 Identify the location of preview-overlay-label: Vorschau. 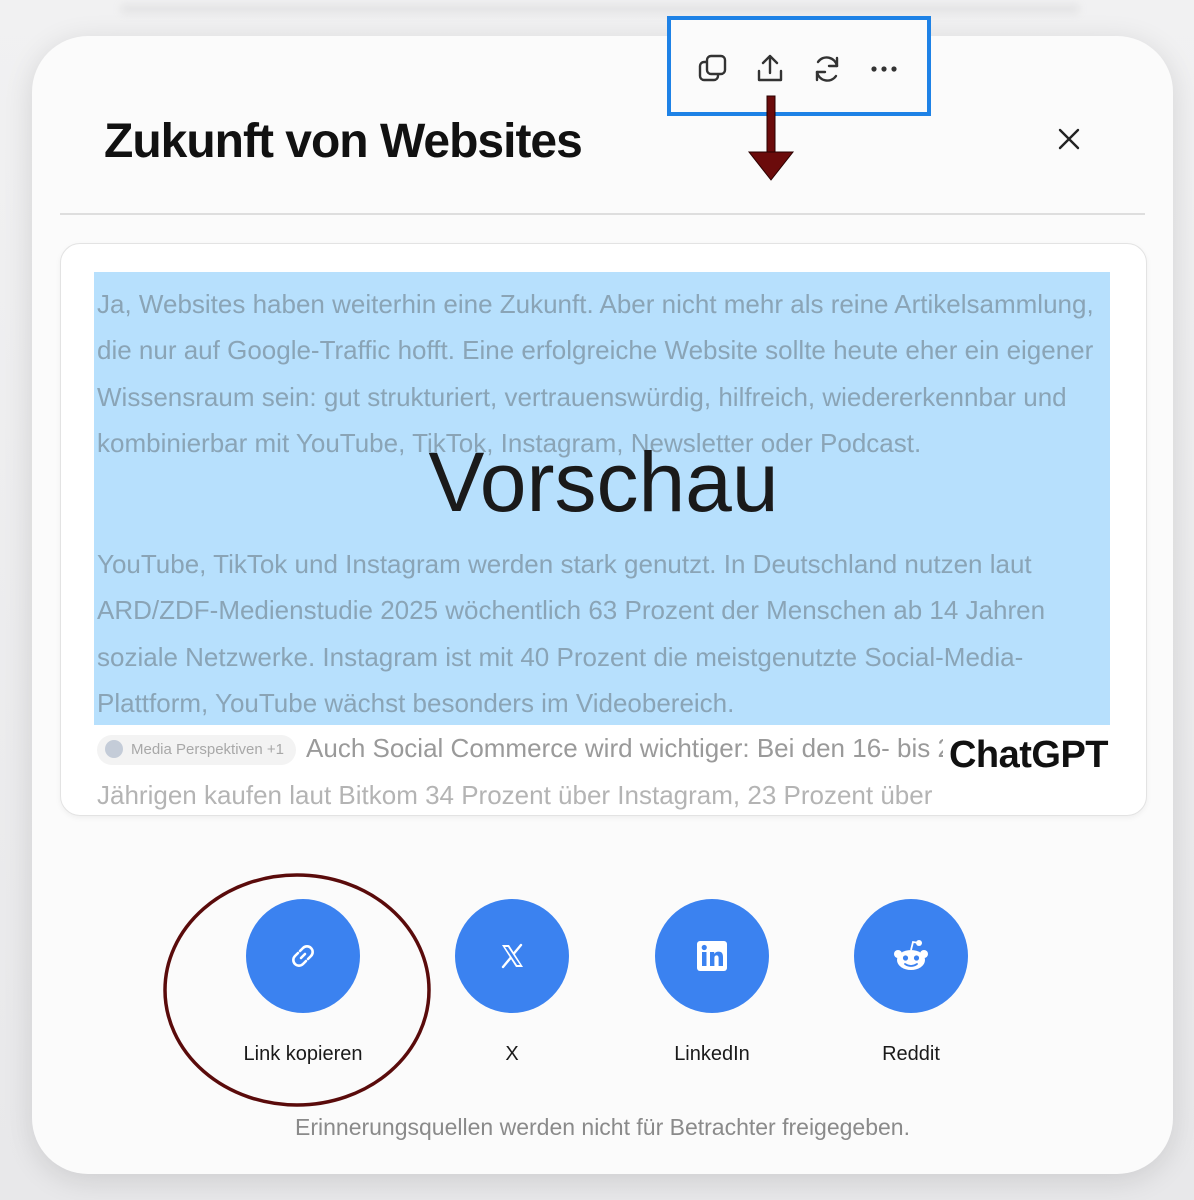
(603, 482).